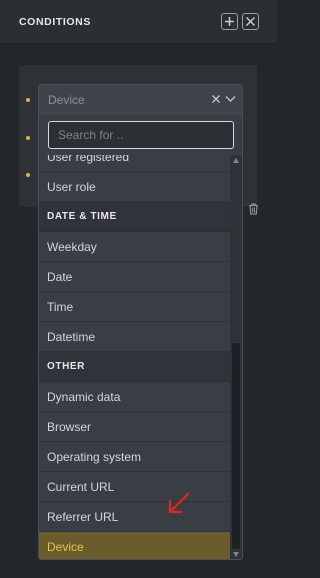 This screenshot has height=578, width=320. I want to click on plus-icon, so click(229, 21).